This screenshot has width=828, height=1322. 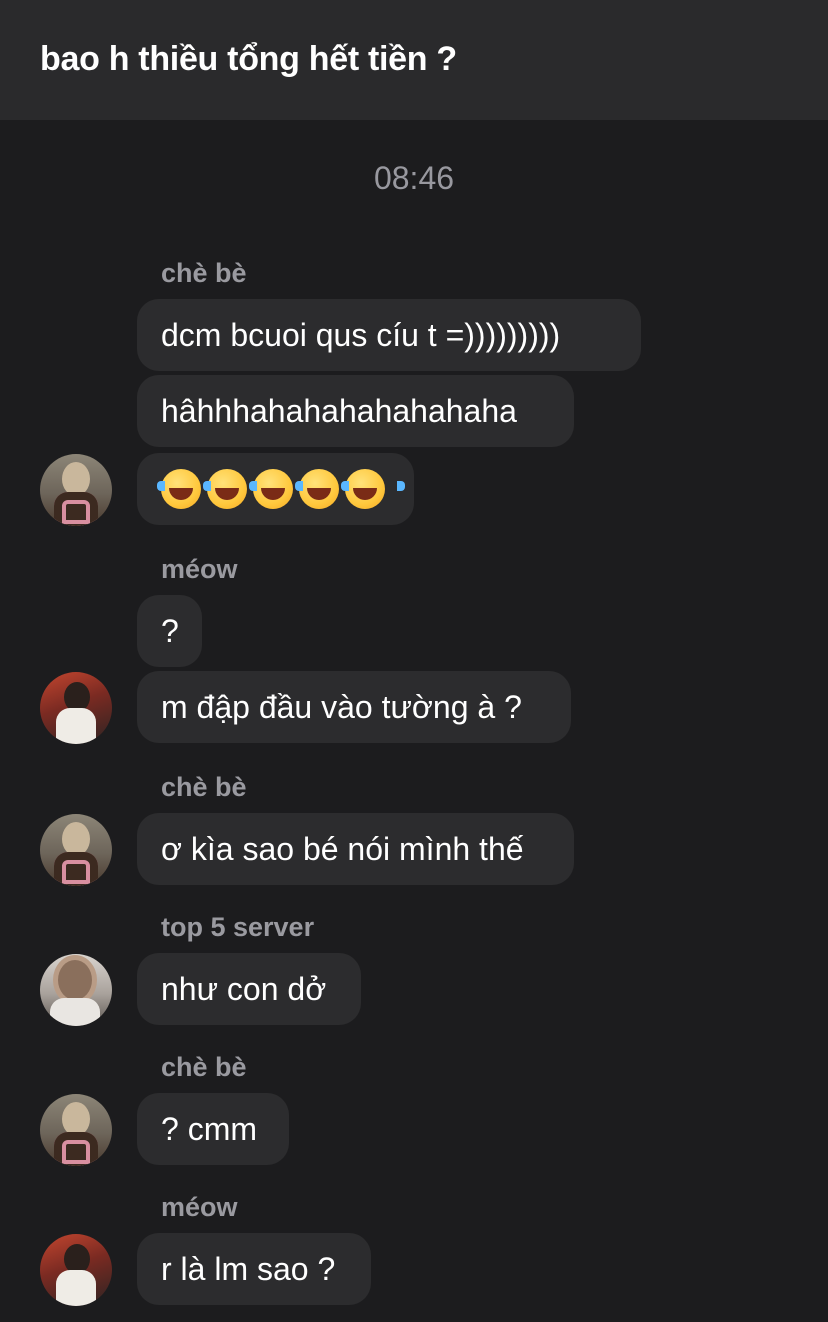 I want to click on chat-header: bao h thiều tổng hết tiền ?, so click(x=414, y=60).